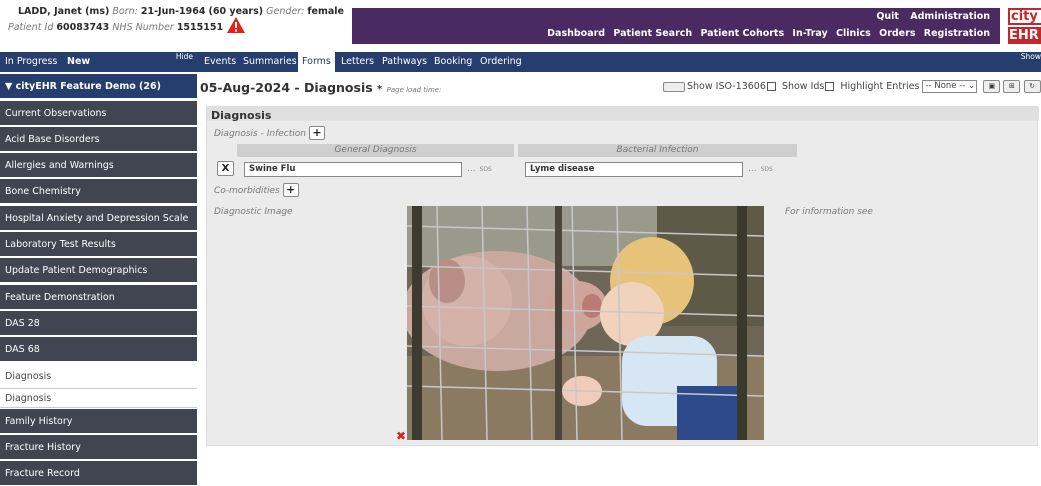 The image size is (1041, 486). What do you see at coordinates (404, 62) in the screenshot?
I see `tab-pathways: Pathways` at bounding box center [404, 62].